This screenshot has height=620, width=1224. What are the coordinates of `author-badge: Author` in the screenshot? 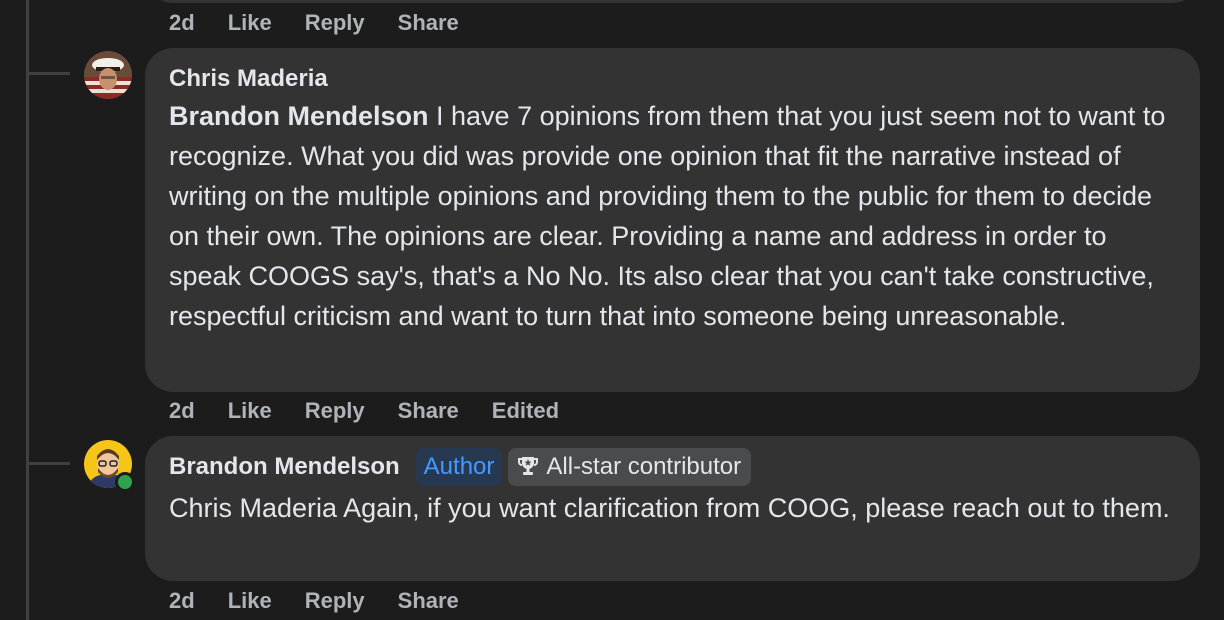 It's located at (459, 467).